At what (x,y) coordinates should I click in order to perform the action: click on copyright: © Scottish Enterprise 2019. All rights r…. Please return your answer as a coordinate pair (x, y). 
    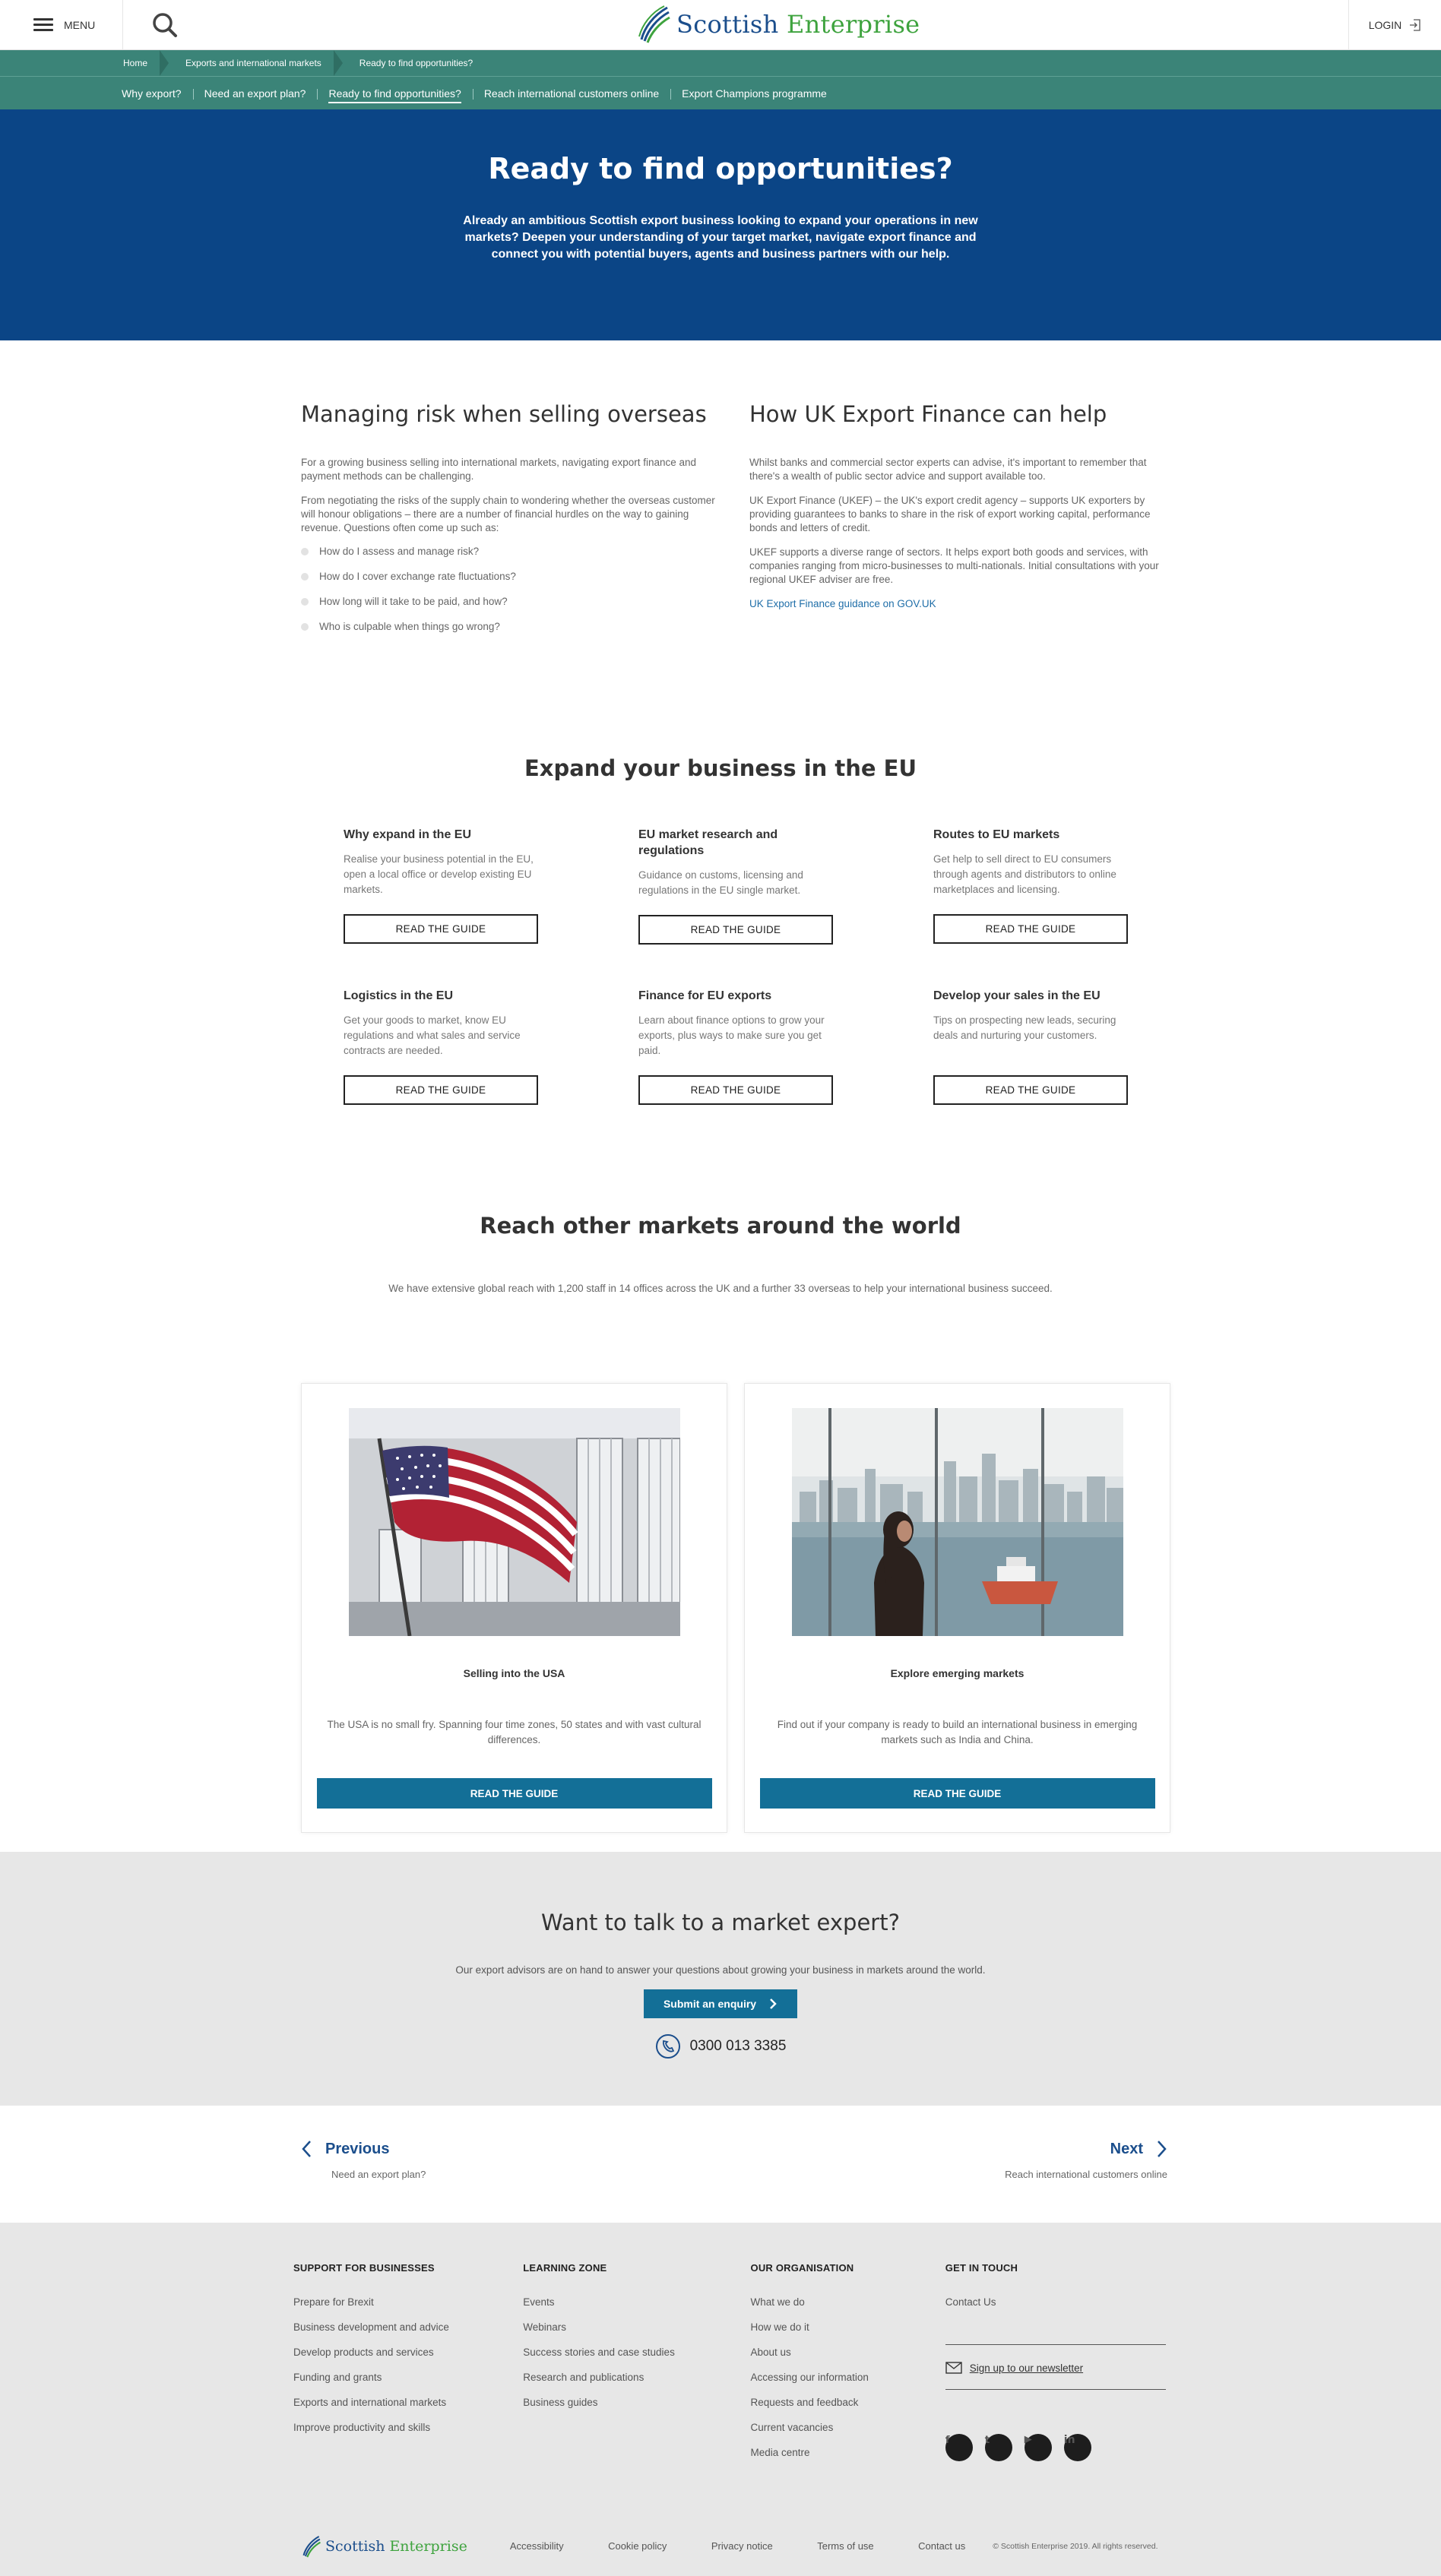
    Looking at the image, I should click on (1075, 2546).